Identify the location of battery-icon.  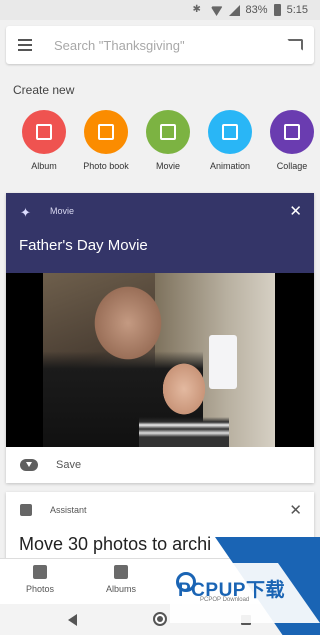
(277, 10).